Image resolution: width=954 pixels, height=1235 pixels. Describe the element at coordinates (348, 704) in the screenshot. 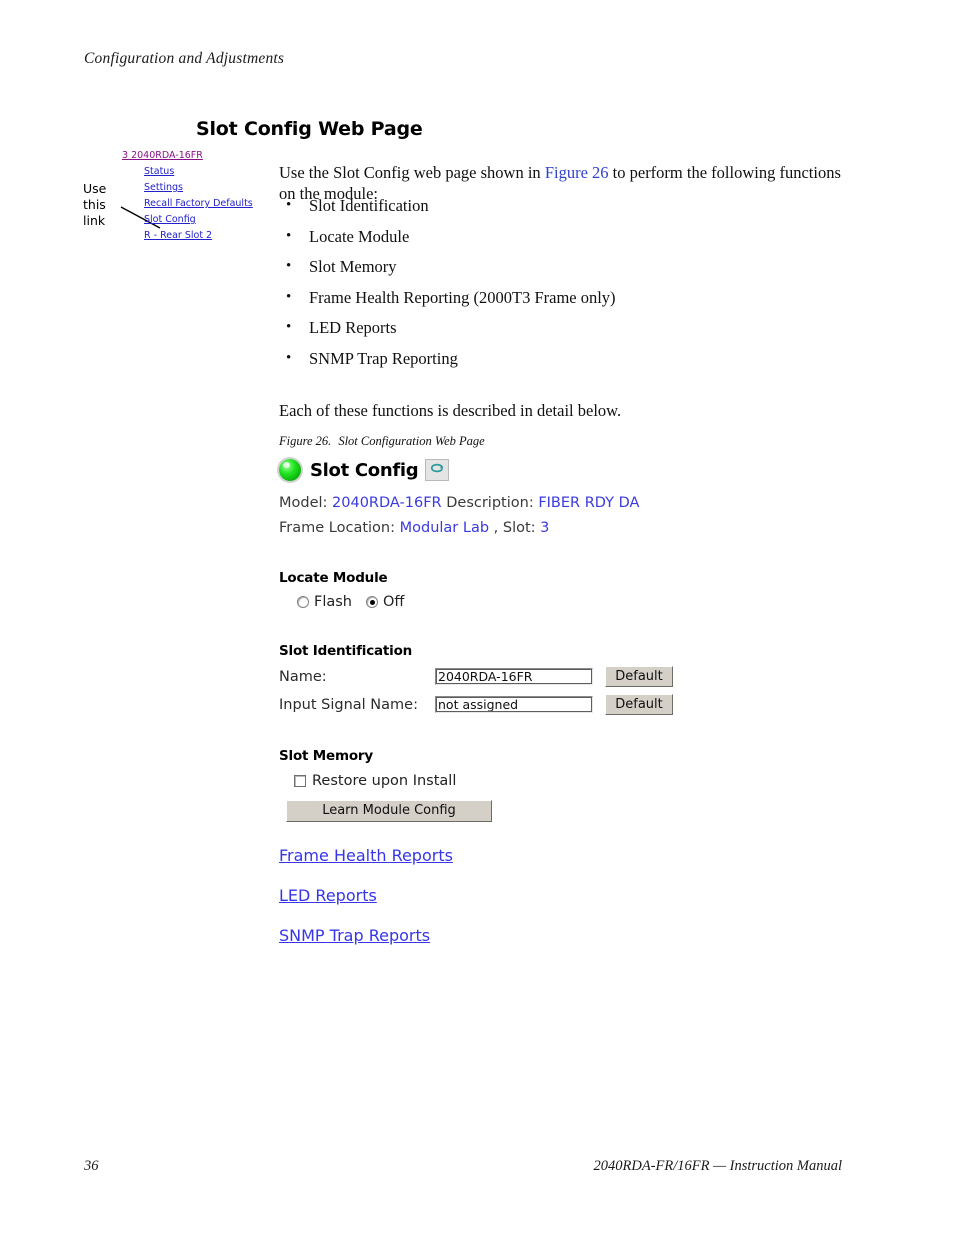

I see `input-signal-name-label: Input Signal Name:` at that location.